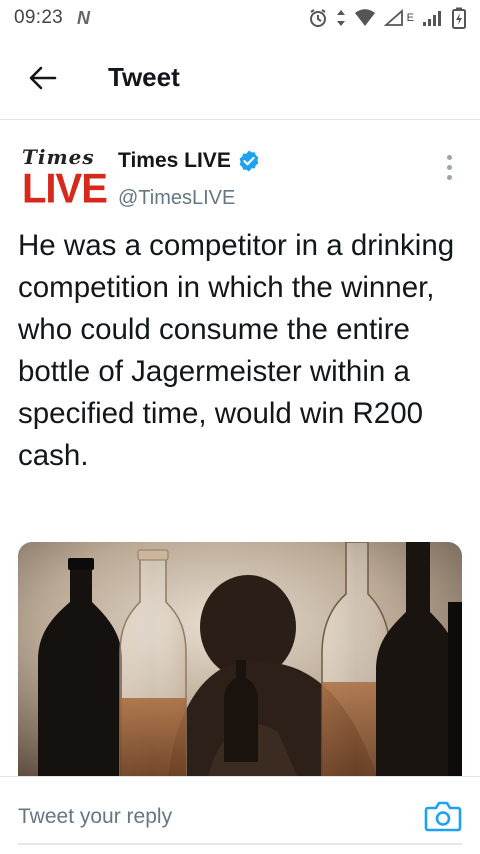 The height and width of the screenshot is (854, 480). I want to click on more-options-button, so click(449, 167).